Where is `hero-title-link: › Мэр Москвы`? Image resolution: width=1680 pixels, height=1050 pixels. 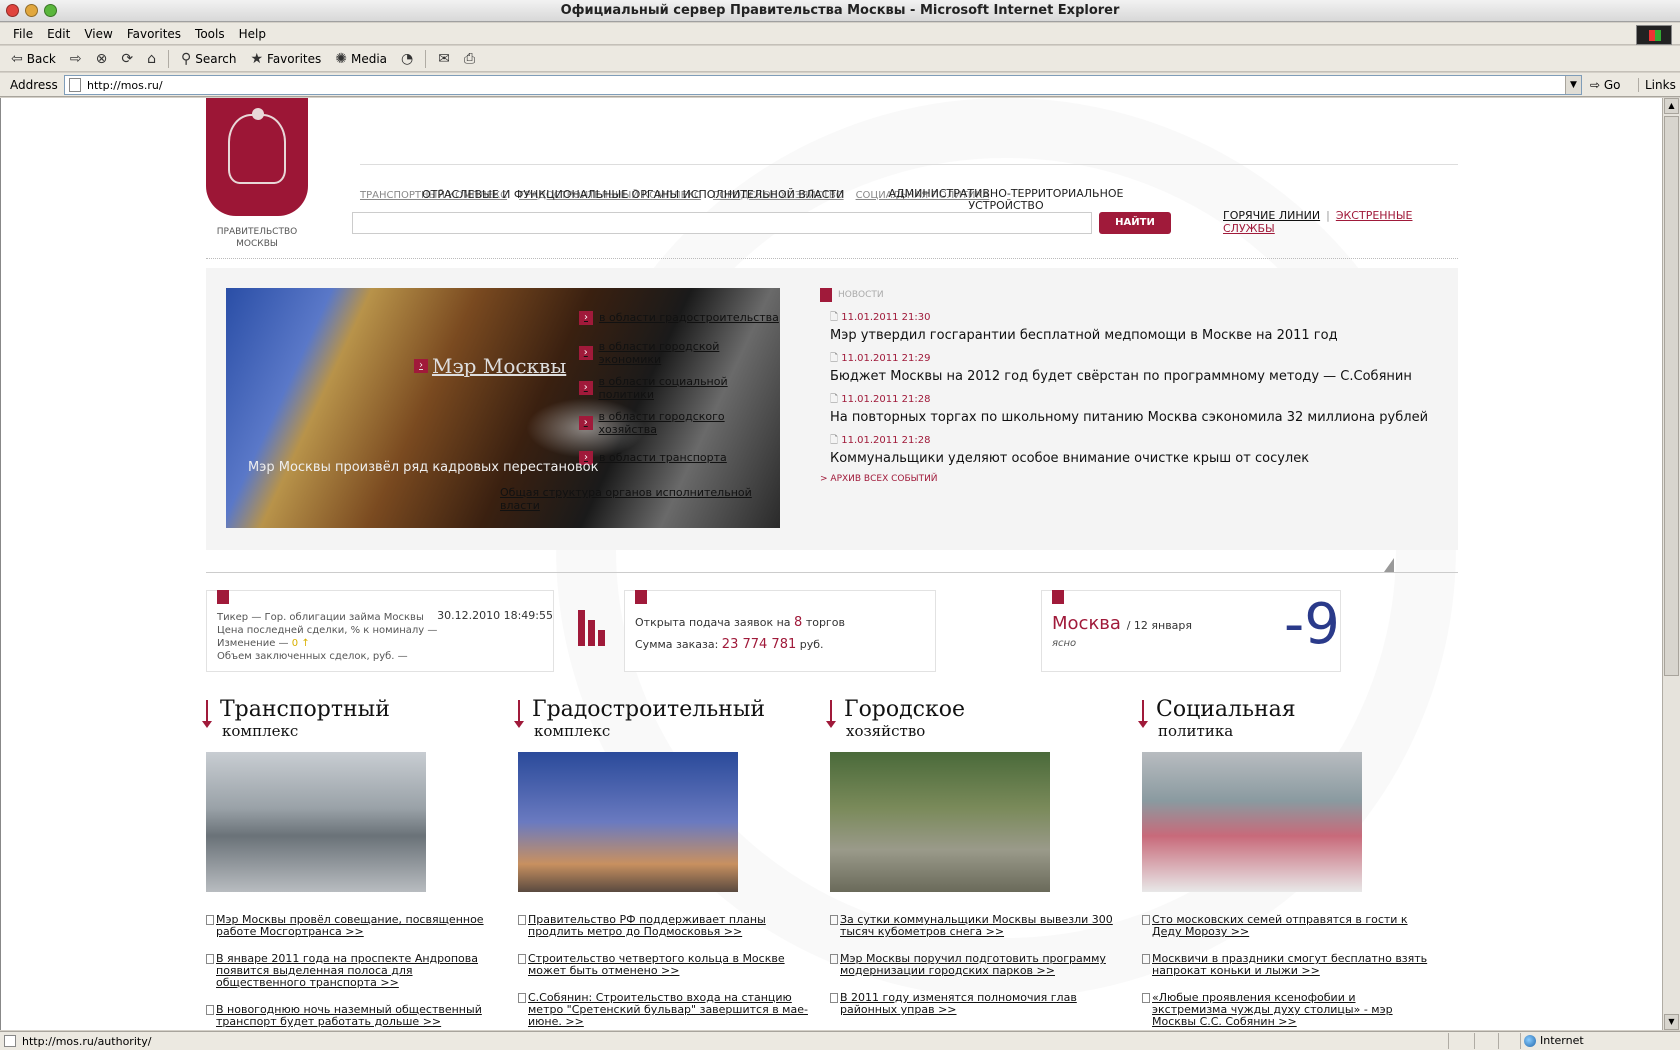 hero-title-link: › Мэр Москвы is located at coordinates (490, 366).